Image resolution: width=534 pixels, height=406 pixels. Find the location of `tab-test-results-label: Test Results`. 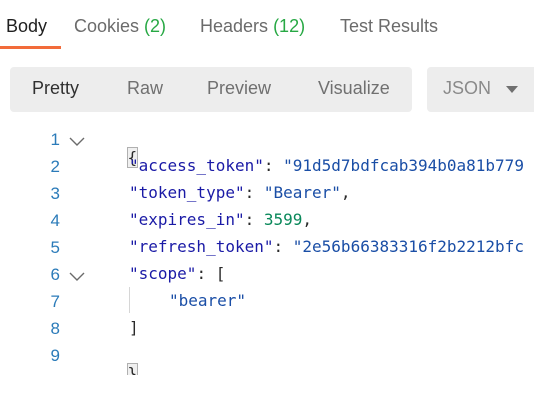

tab-test-results-label: Test Results is located at coordinates (389, 26).